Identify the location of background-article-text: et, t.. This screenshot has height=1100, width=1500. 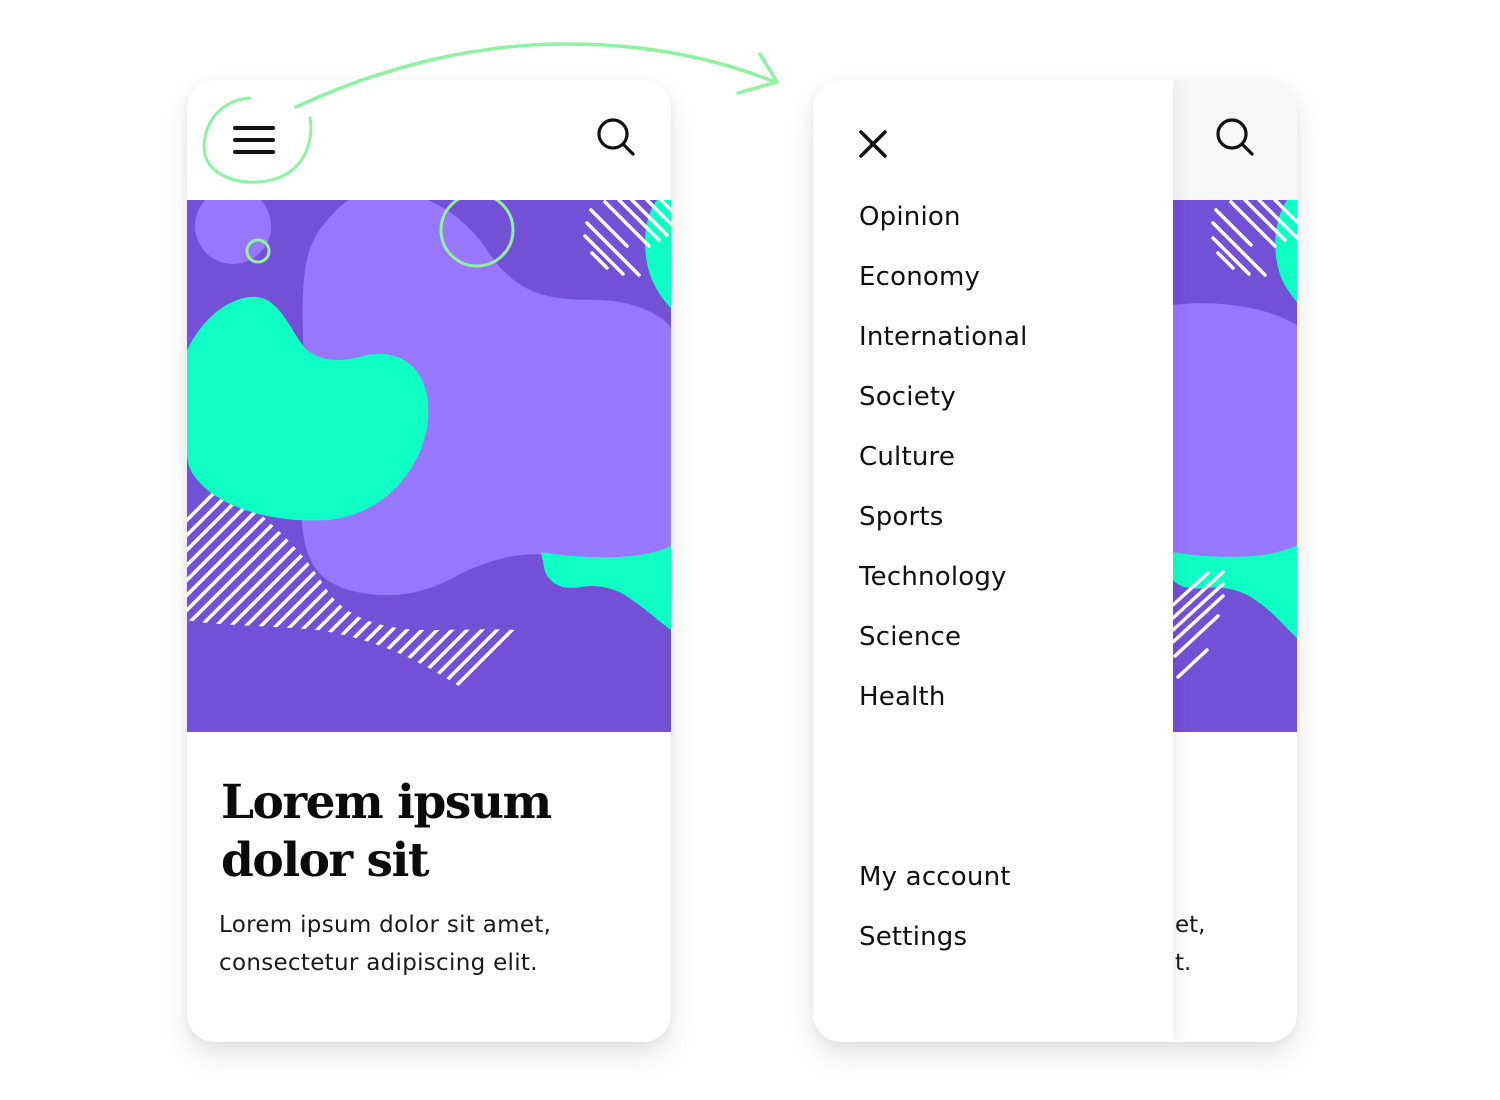
(1190, 944).